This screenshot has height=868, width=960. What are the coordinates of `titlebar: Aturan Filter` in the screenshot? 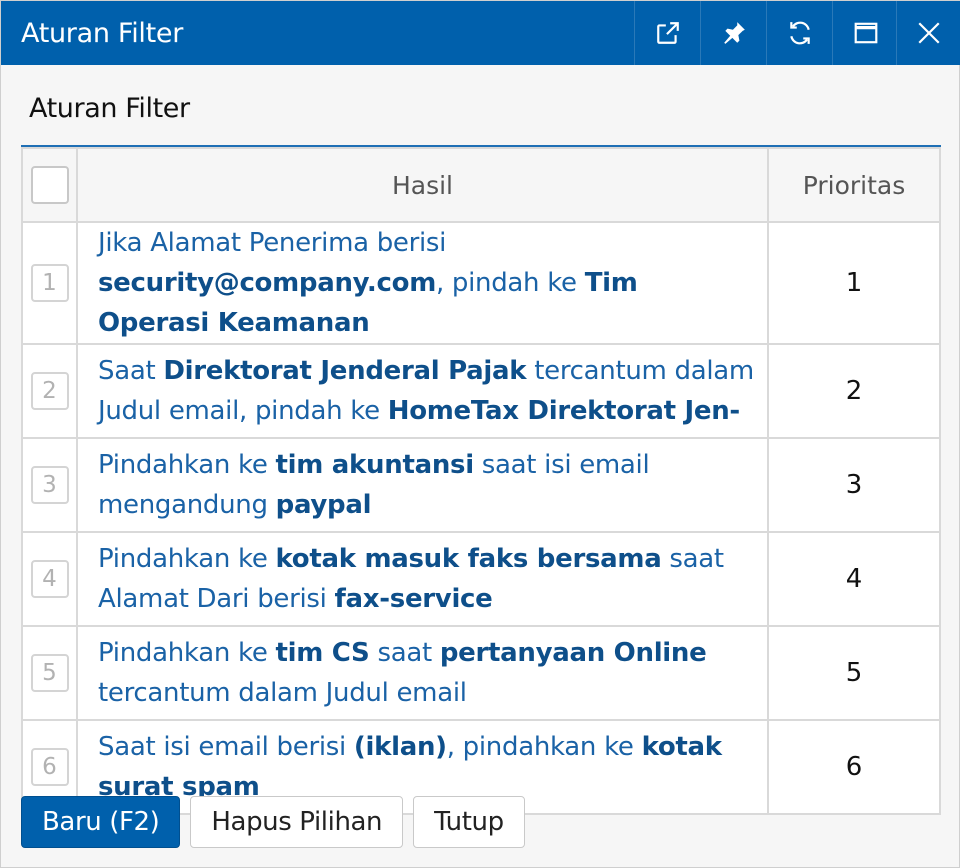 It's located at (480, 33).